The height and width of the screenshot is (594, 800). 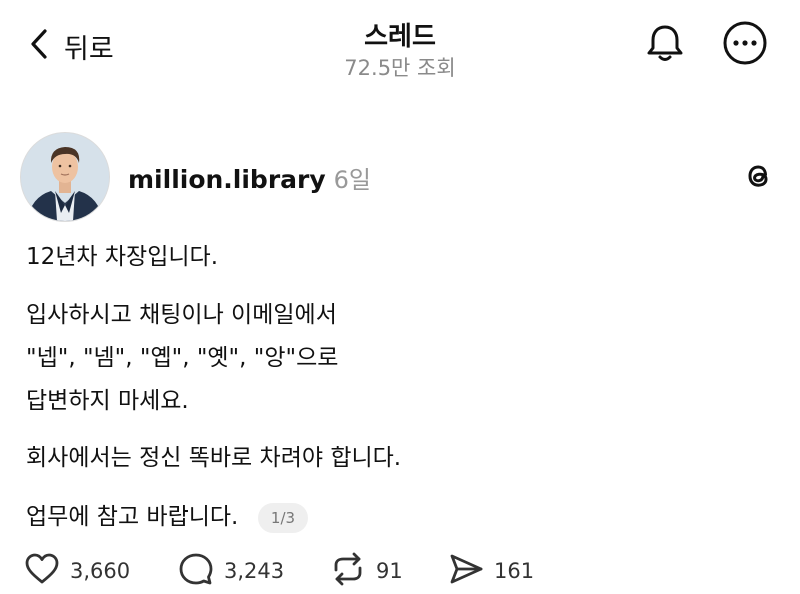 I want to click on like-count: 3,660, so click(x=100, y=571).